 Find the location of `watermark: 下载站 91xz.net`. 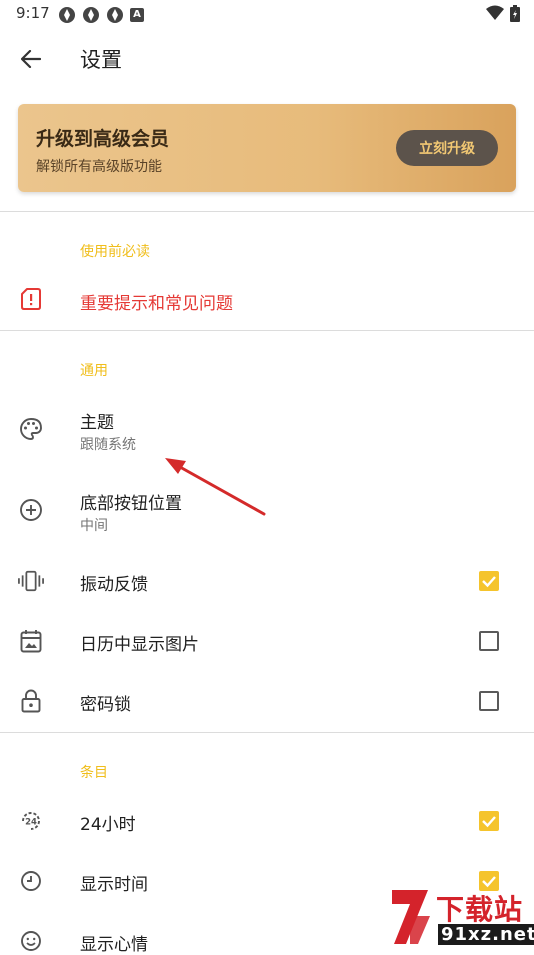

watermark: 下载站 91xz.net is located at coordinates (461, 917).